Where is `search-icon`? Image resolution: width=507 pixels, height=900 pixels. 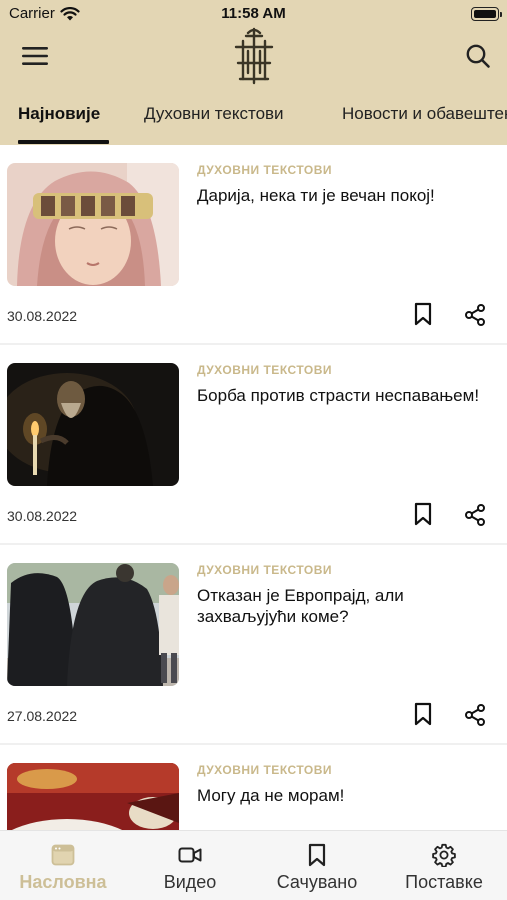 search-icon is located at coordinates (478, 56).